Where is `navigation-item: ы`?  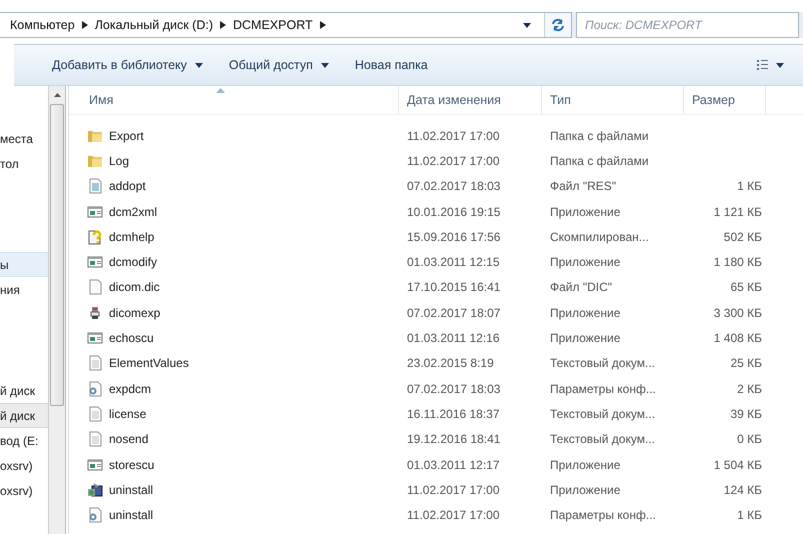
navigation-item: ы is located at coordinates (24, 264).